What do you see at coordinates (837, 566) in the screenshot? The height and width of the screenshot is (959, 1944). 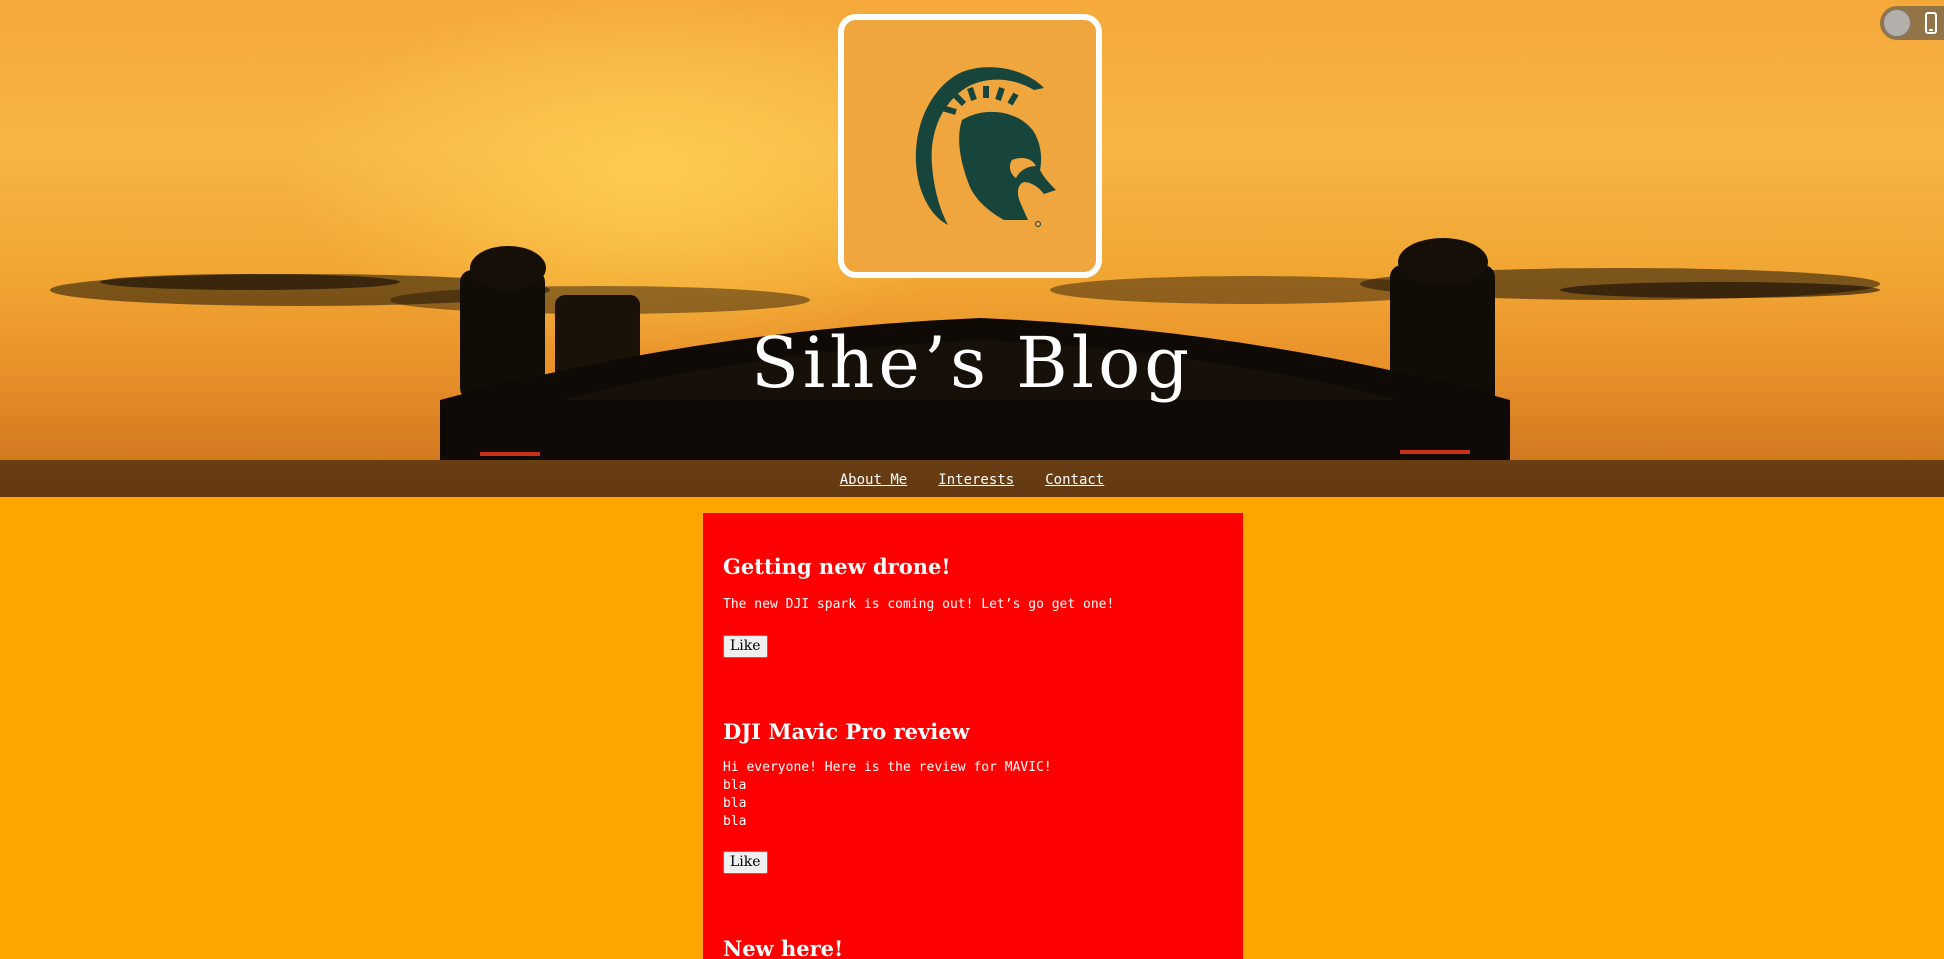 I see `post-title: Getting new drone!` at bounding box center [837, 566].